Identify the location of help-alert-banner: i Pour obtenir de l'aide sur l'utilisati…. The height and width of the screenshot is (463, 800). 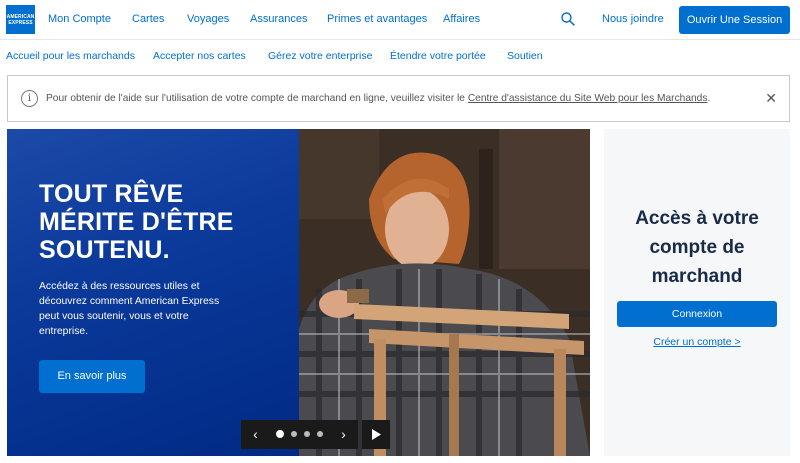
(398, 98).